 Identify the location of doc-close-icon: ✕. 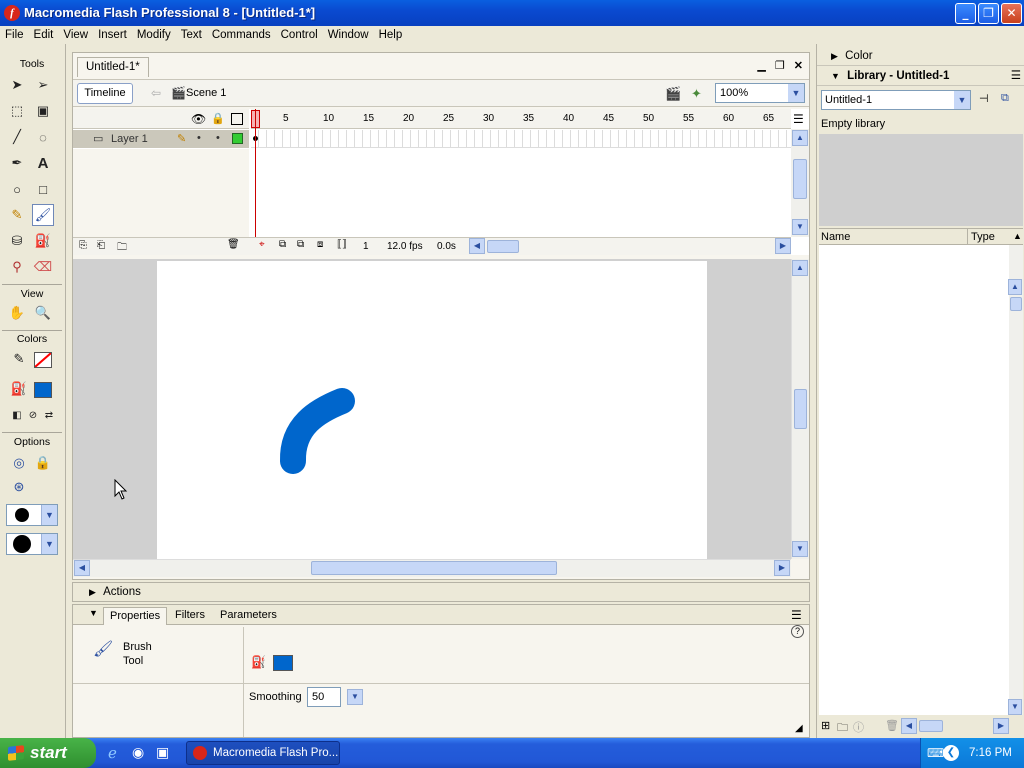
(798, 66).